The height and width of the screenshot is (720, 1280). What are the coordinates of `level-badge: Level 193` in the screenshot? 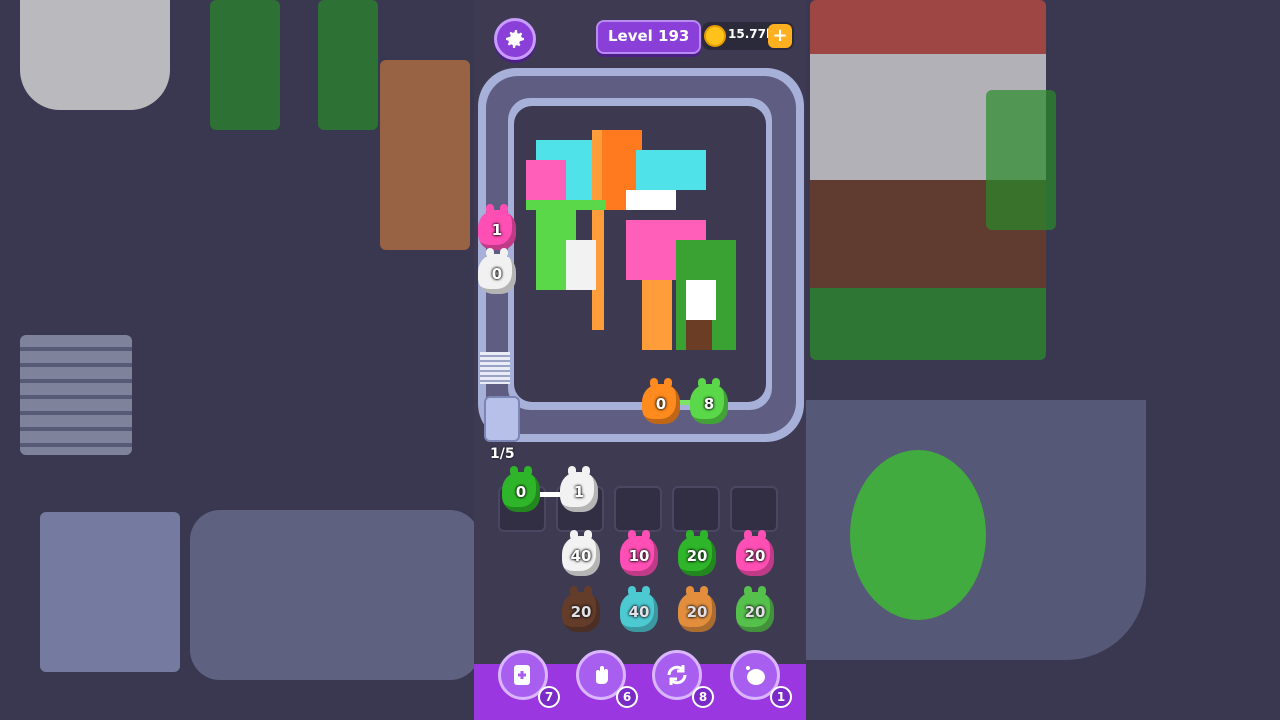 It's located at (649, 37).